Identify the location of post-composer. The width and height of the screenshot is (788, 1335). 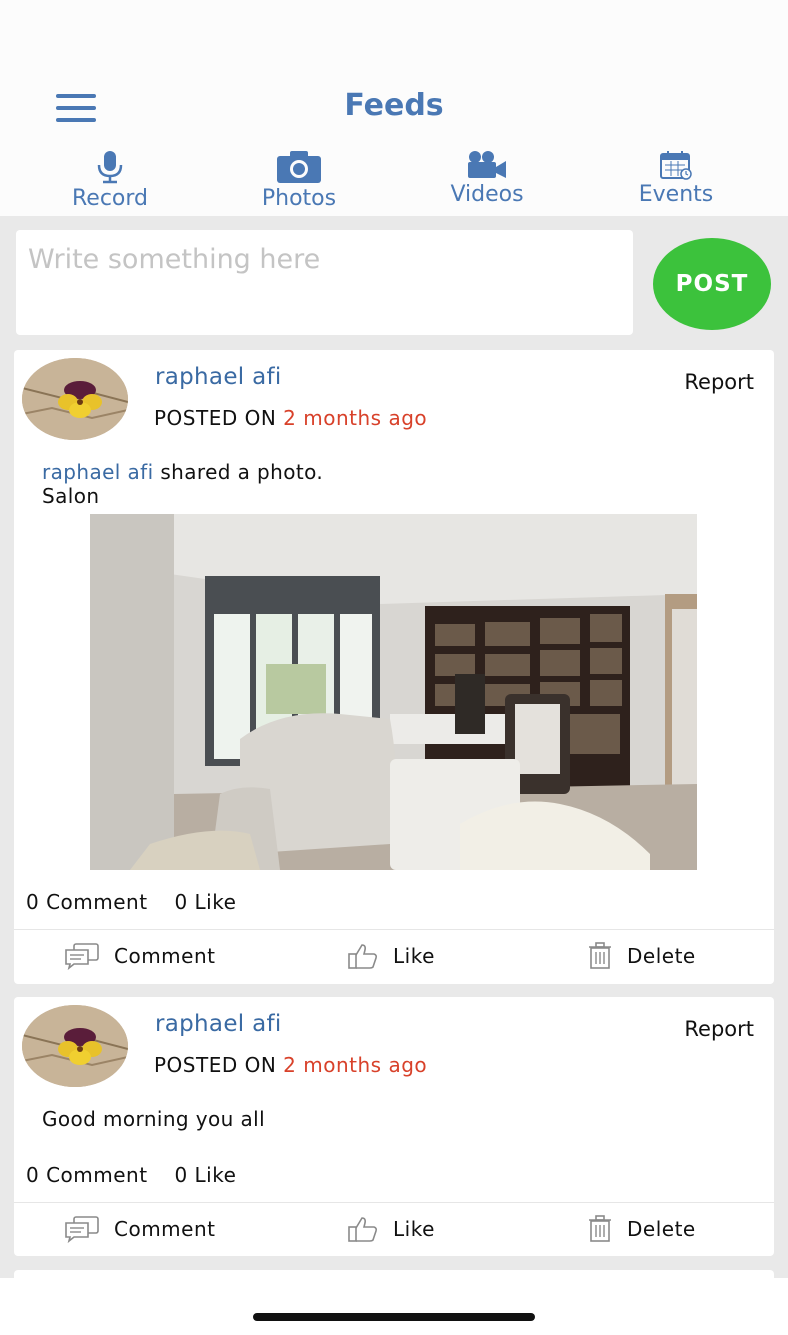
(324, 282).